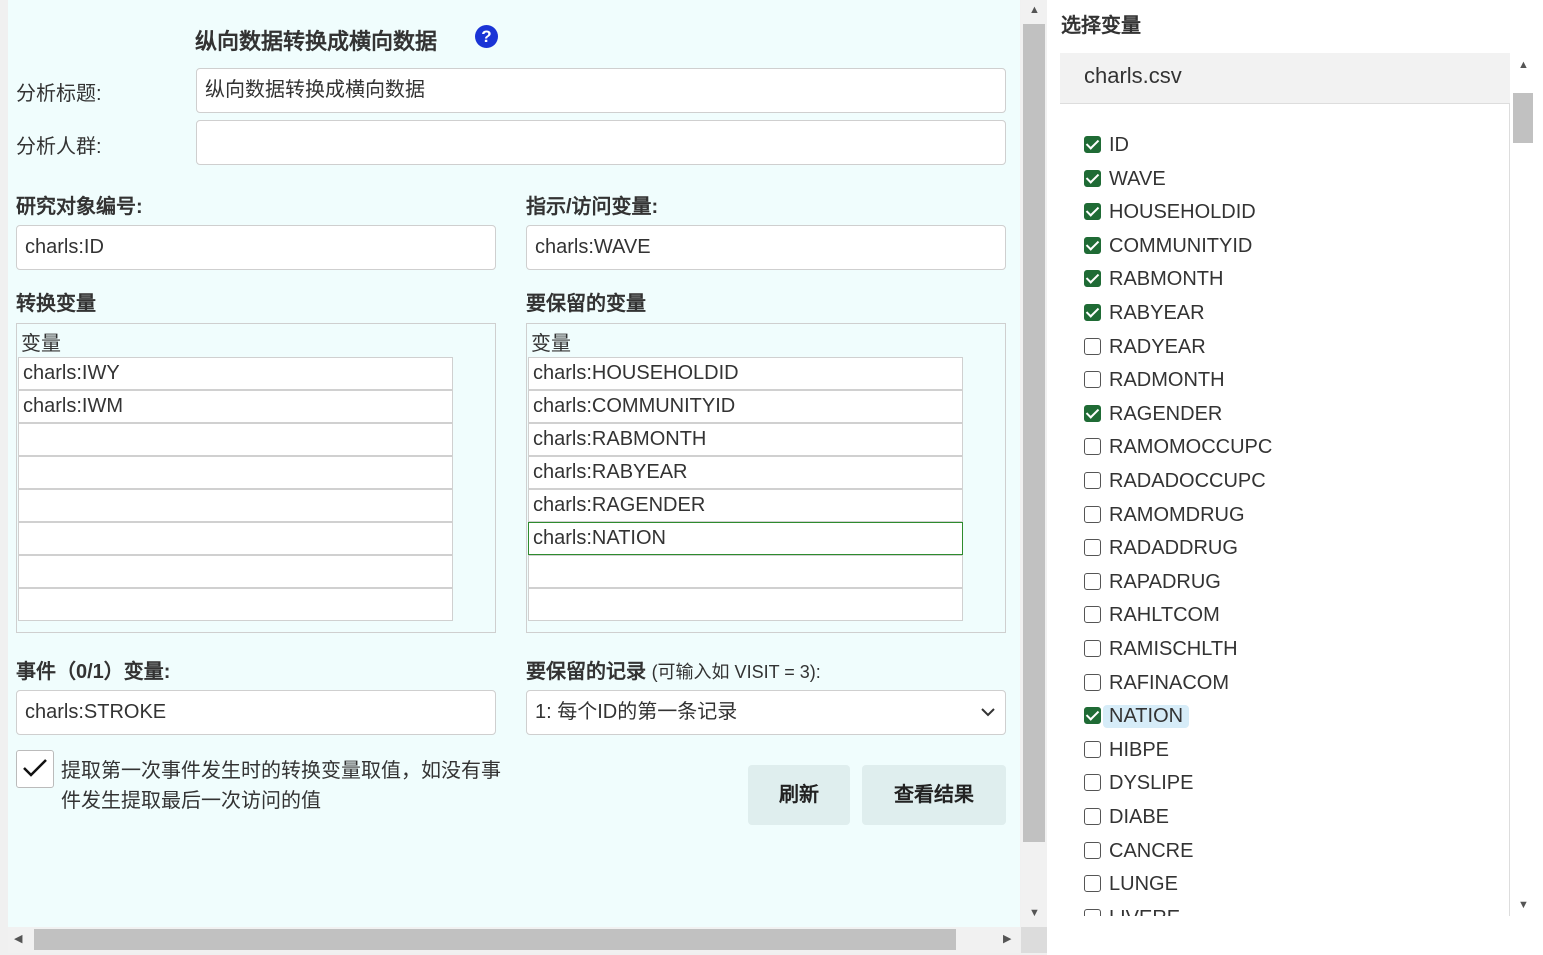 Image resolution: width=1543 pixels, height=955 pixels. I want to click on form-vertical-scrollbar: ▲ ▼, so click(1034, 463).